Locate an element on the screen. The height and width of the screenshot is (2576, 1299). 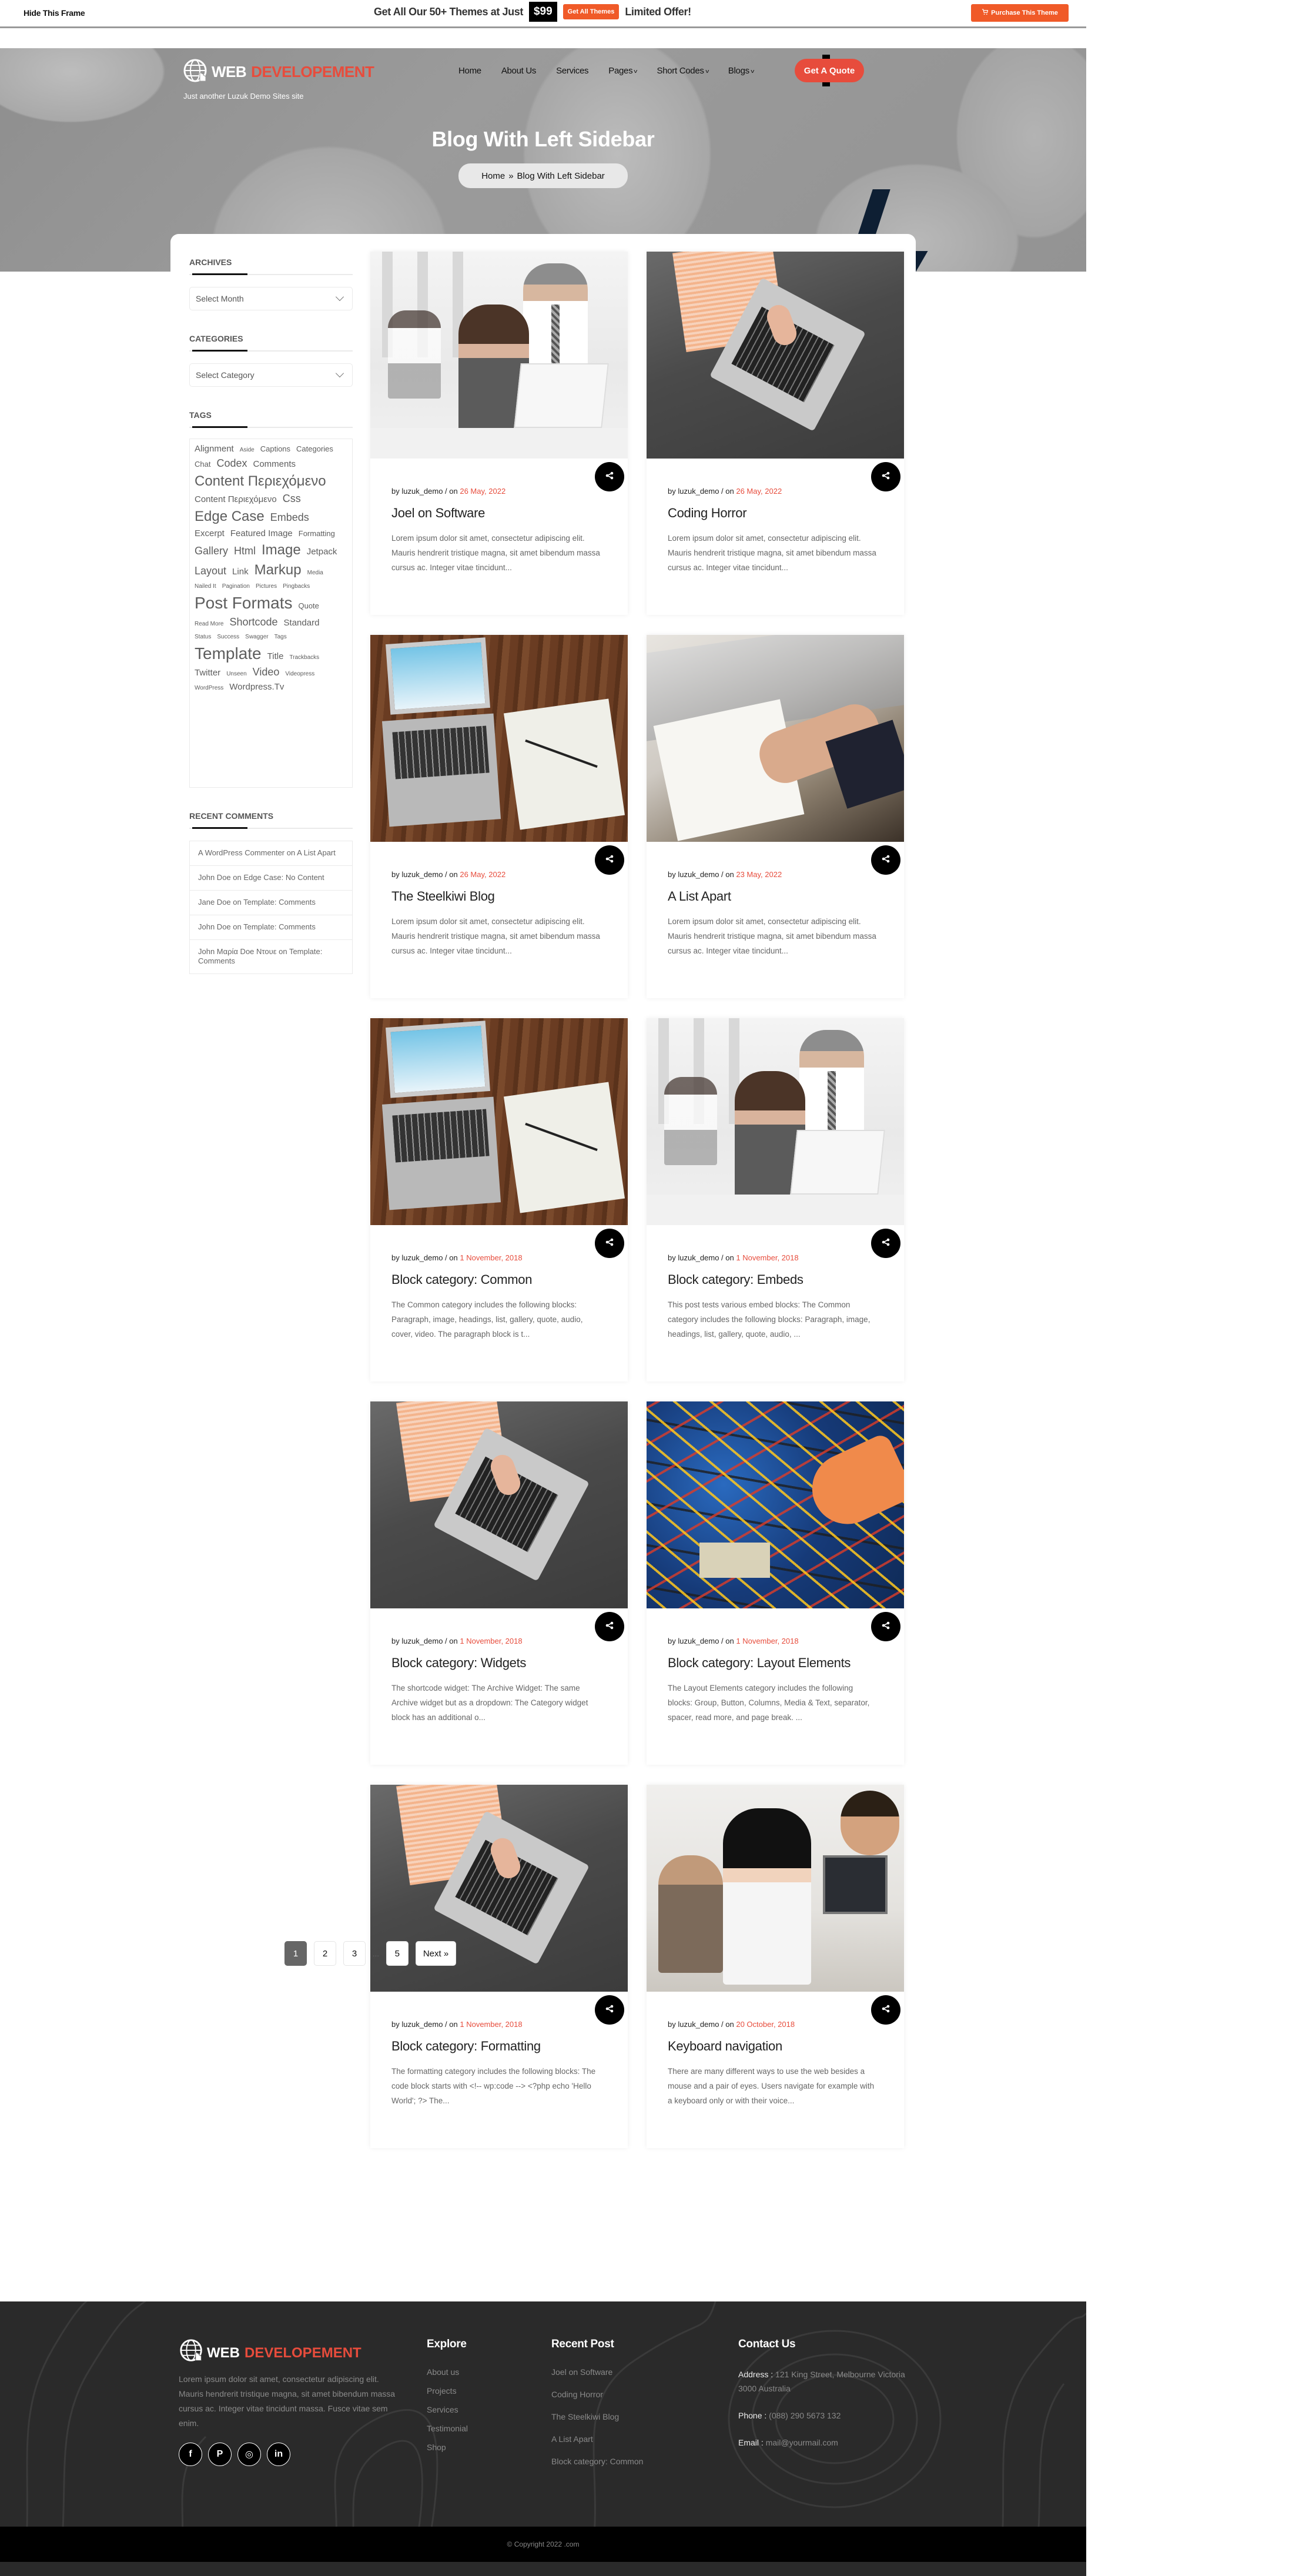
footer-recent-link: The Steelkiwi Blog is located at coordinates (597, 2416).